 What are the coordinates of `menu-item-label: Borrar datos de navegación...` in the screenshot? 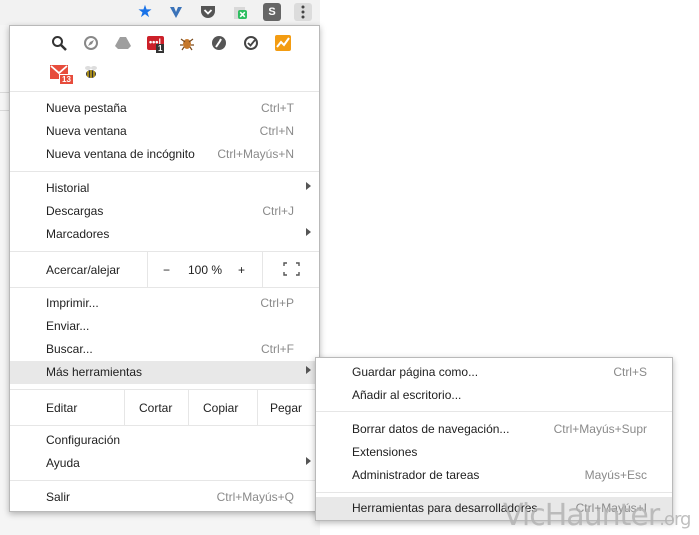 It's located at (431, 429).